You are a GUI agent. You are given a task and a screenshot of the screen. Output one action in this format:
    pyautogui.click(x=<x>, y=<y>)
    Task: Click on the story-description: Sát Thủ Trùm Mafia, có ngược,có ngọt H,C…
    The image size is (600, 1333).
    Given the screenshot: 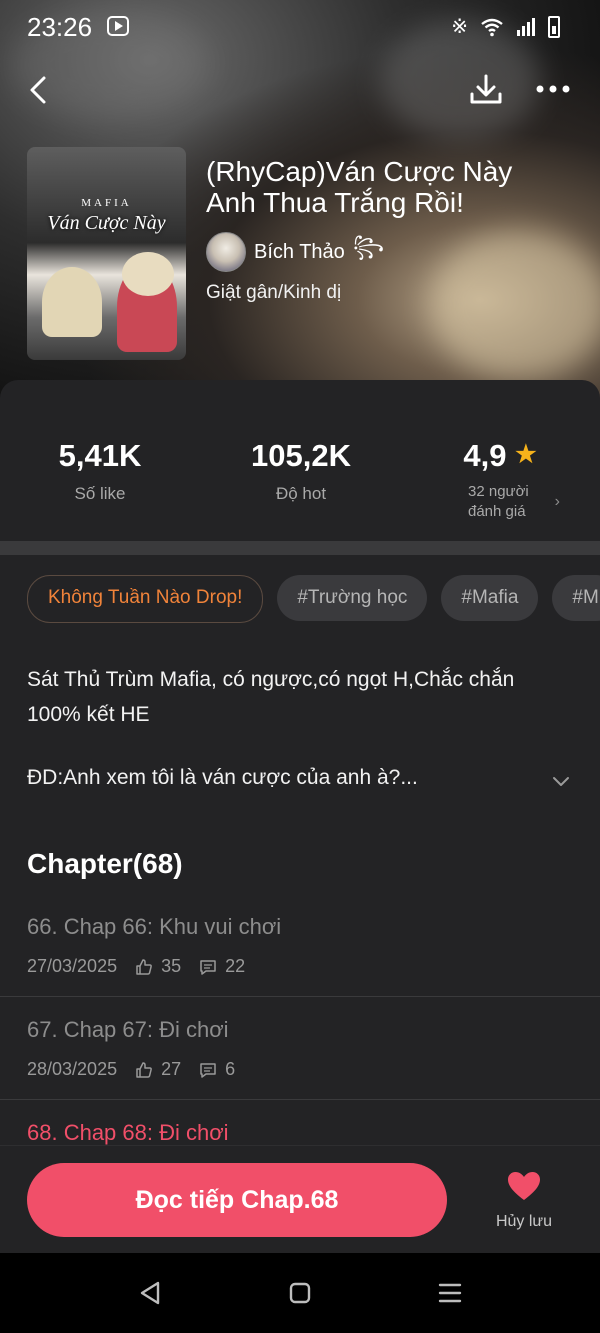 What is the action you would take?
    pyautogui.click(x=271, y=697)
    